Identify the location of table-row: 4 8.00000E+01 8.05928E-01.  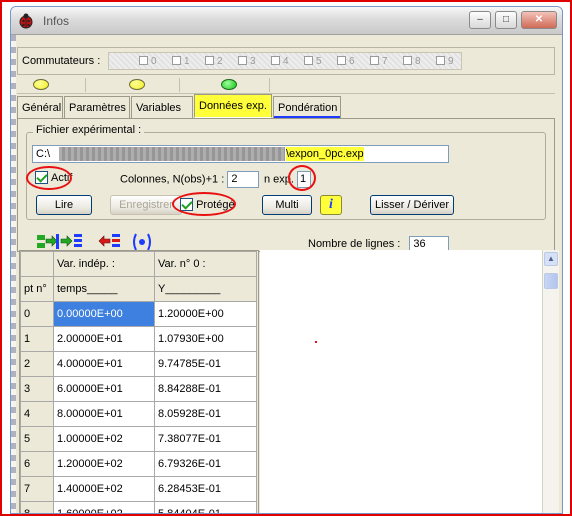
(138, 414).